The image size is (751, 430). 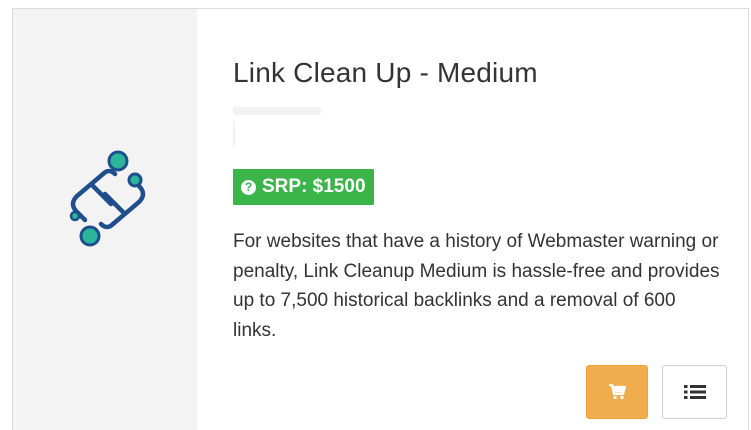 I want to click on question-circle-icon: ?, so click(x=248, y=187).